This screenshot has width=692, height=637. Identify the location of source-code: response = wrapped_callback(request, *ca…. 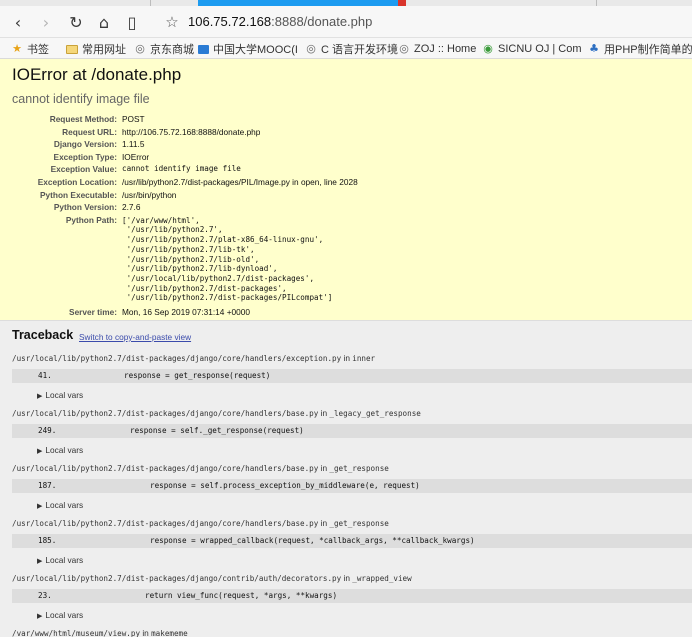
(312, 540).